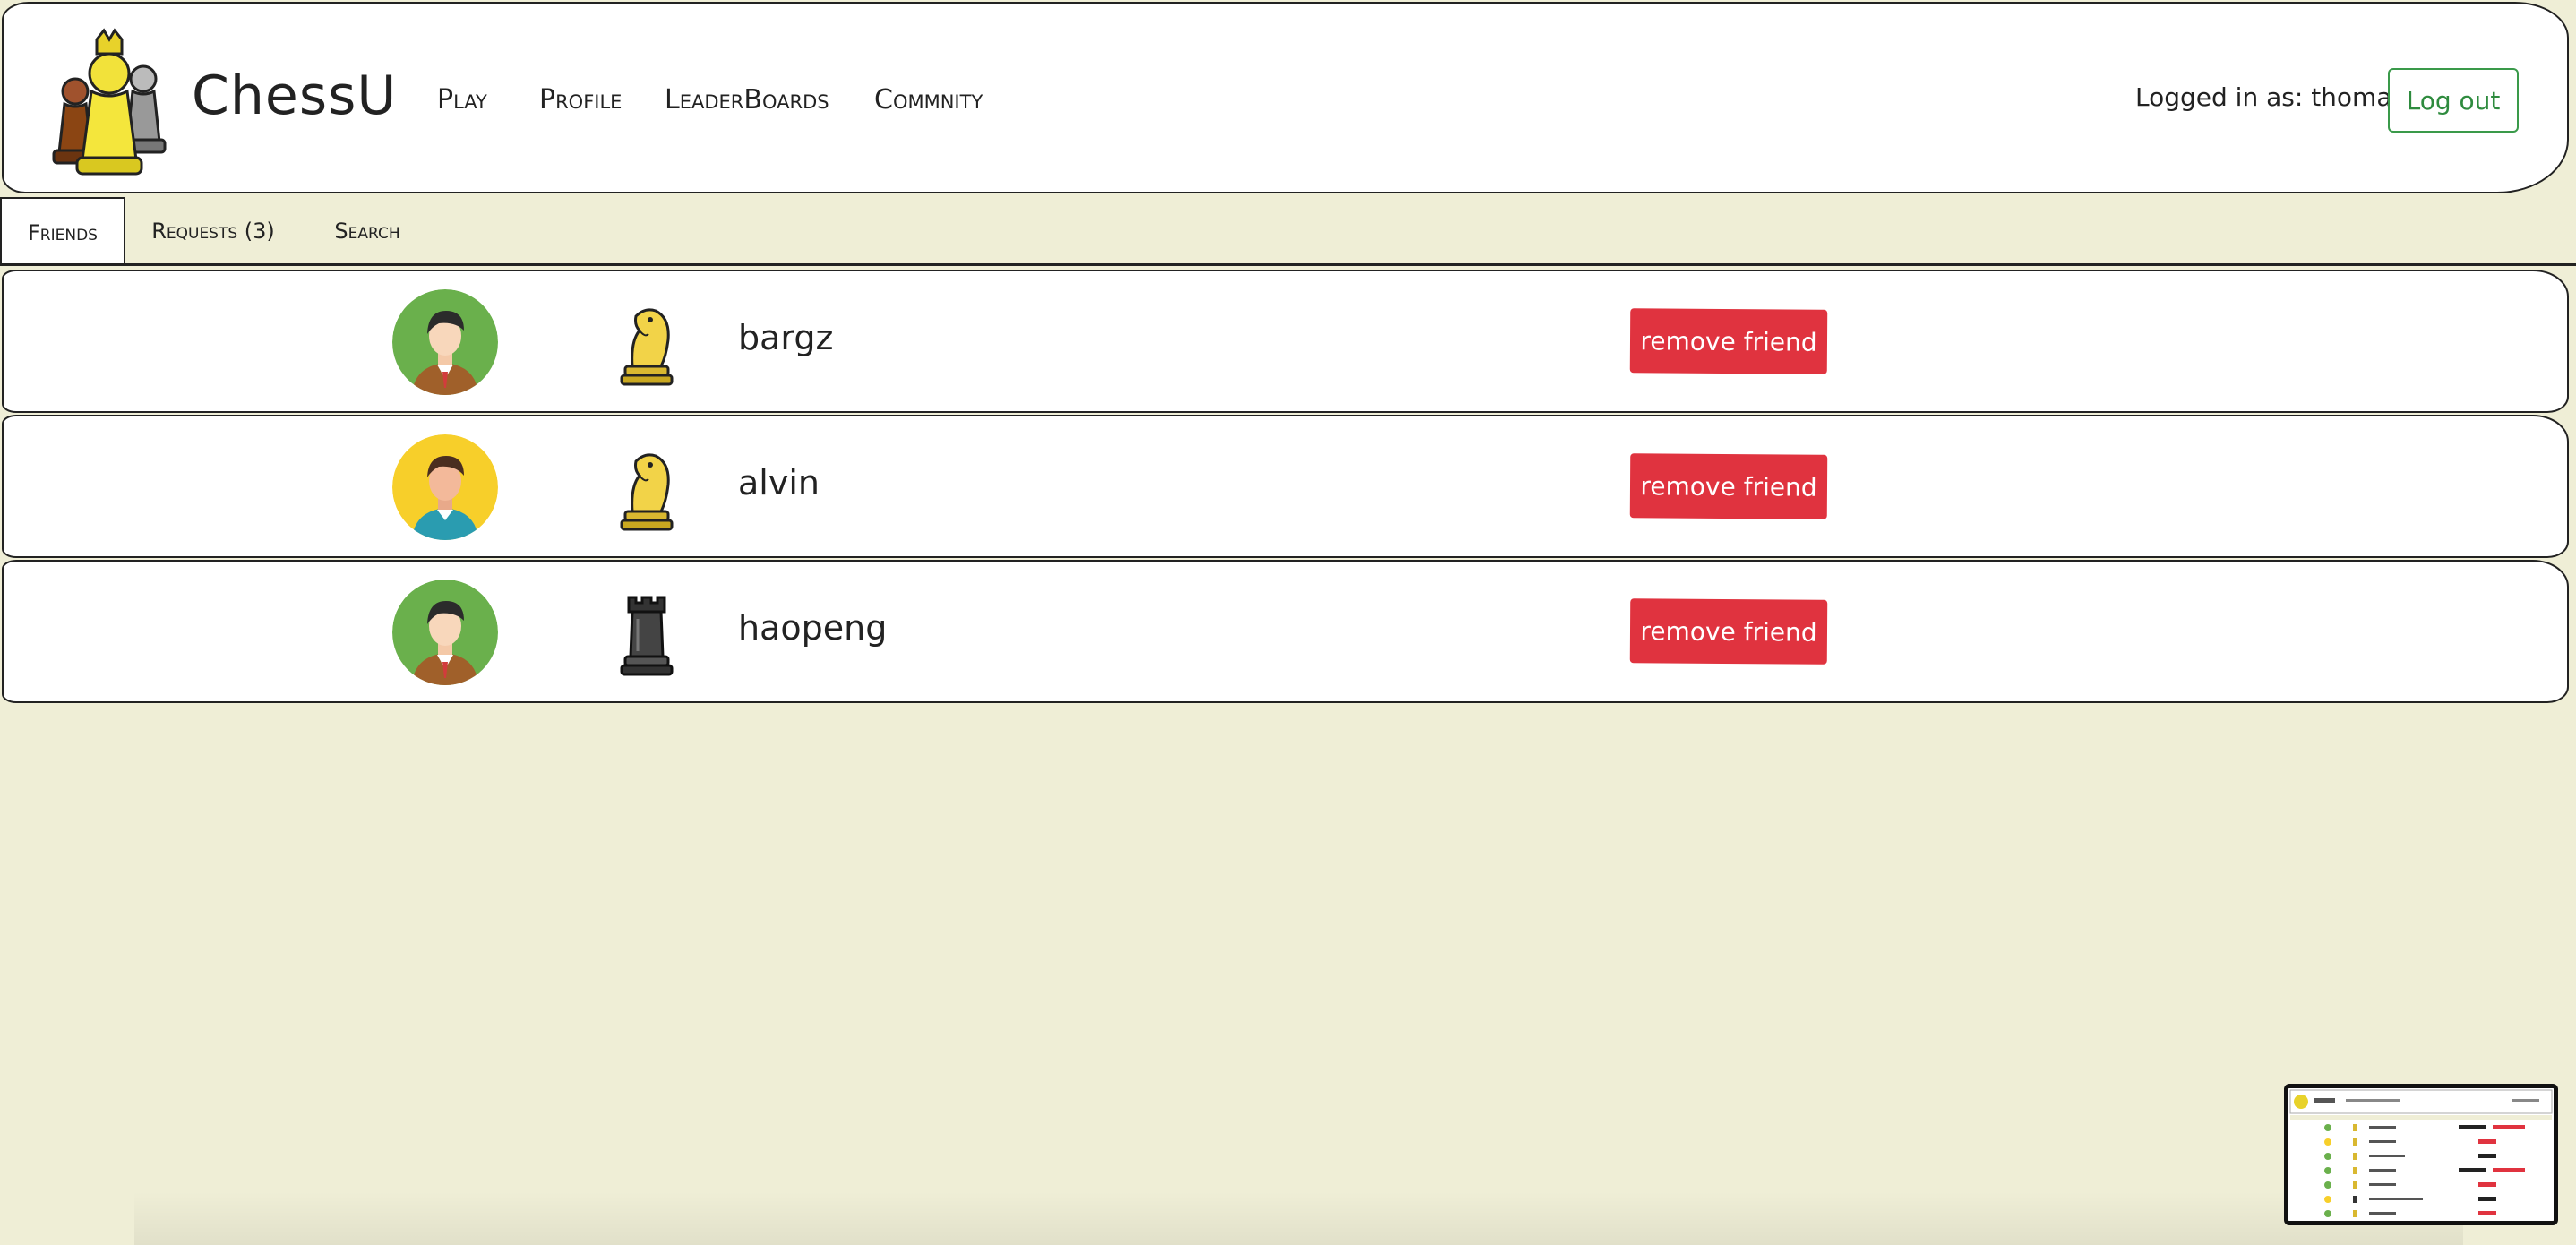  What do you see at coordinates (928, 100) in the screenshot?
I see `nav-community: Commnity` at bounding box center [928, 100].